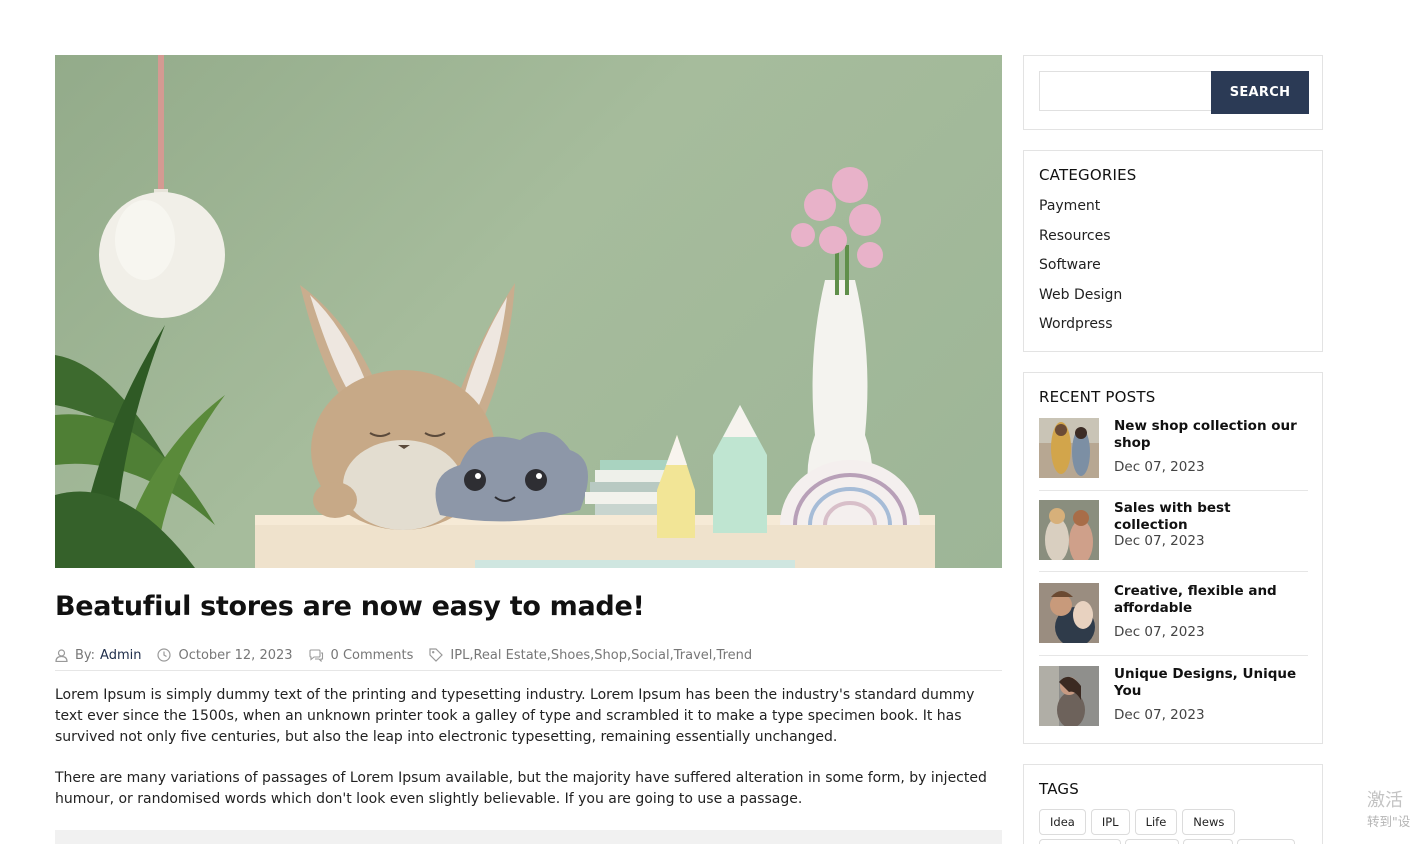 The width and height of the screenshot is (1415, 844). I want to click on search-button: SEARCH, so click(1260, 92).